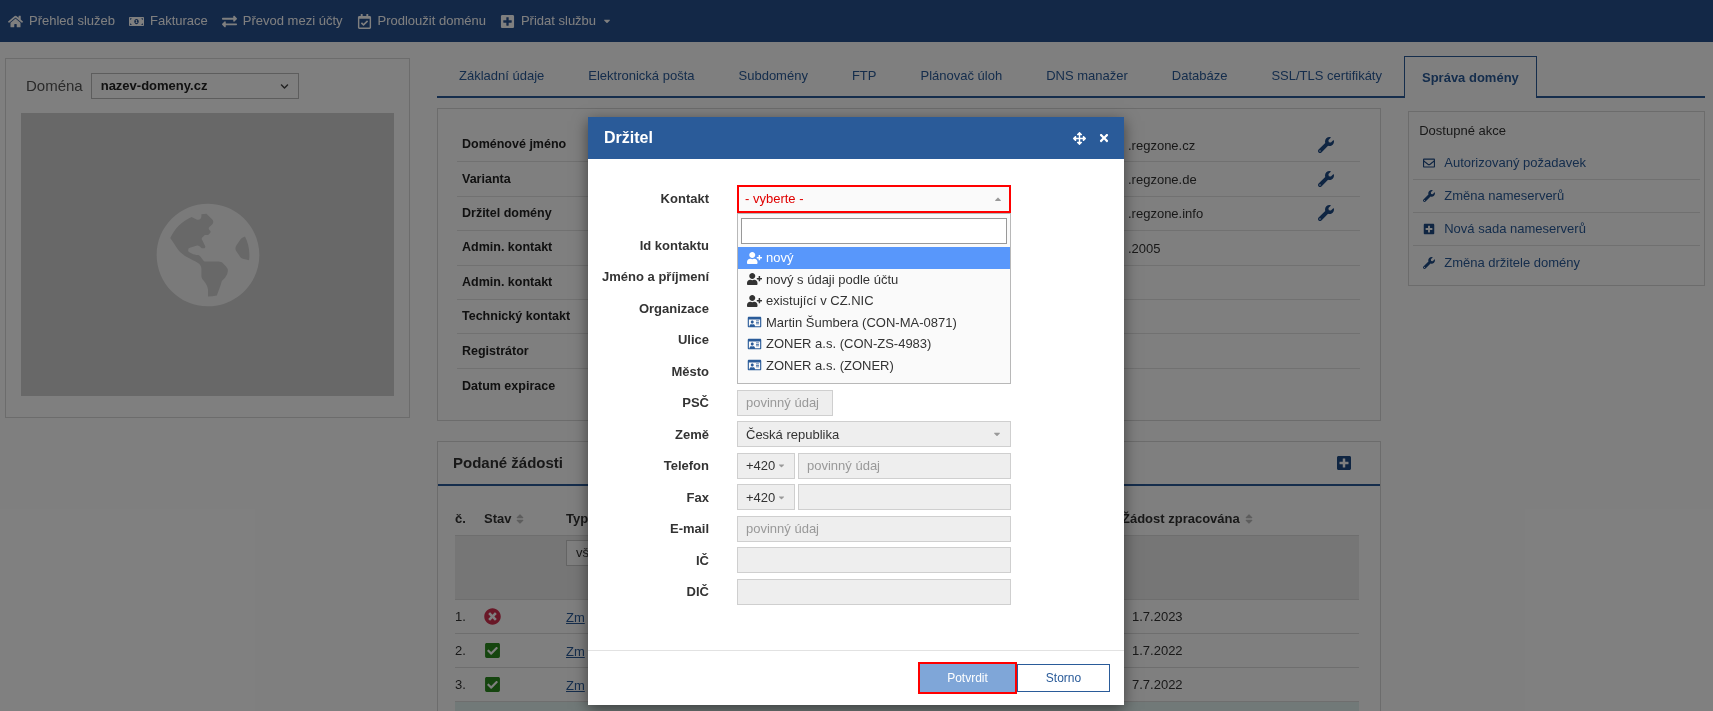 This screenshot has height=711, width=1713. What do you see at coordinates (684, 199) in the screenshot?
I see `field-label: Kontakt` at bounding box center [684, 199].